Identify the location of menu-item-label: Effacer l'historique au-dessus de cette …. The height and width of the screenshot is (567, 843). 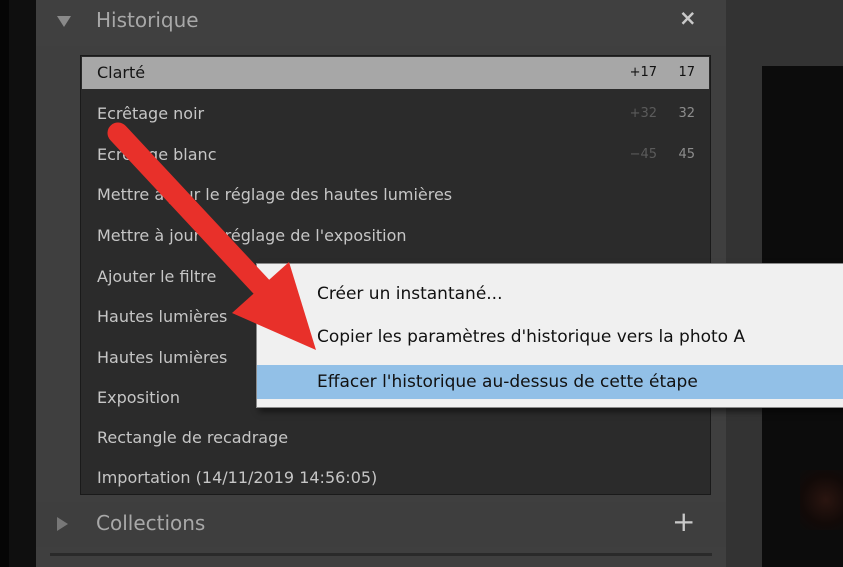
(507, 382).